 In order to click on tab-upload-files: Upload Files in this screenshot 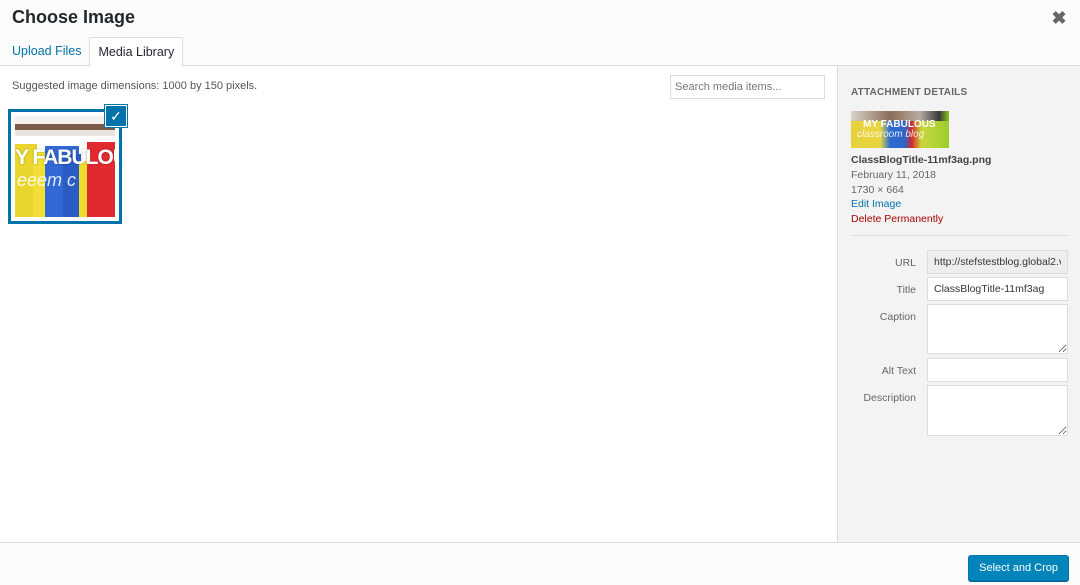, I will do `click(46, 52)`.